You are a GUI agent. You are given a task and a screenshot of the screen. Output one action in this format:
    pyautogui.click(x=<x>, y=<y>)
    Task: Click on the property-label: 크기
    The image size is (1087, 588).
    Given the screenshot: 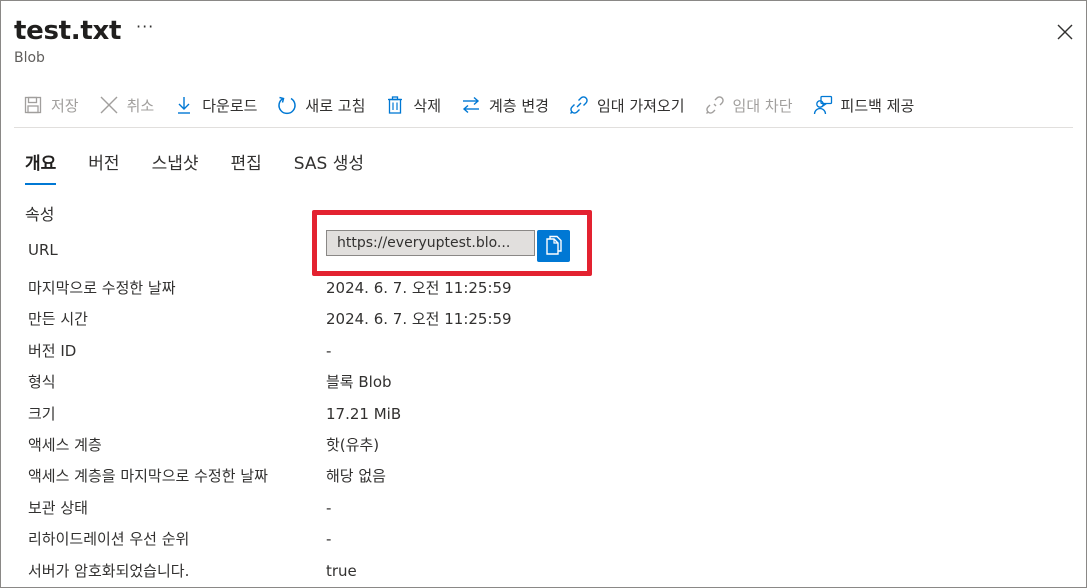 What is the action you would take?
    pyautogui.click(x=42, y=413)
    